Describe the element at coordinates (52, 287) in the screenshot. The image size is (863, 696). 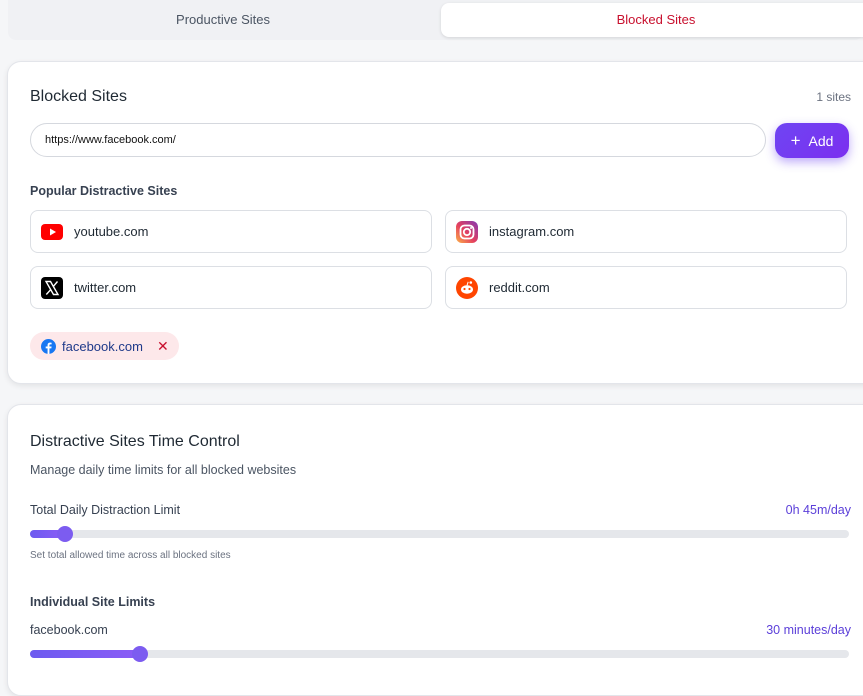
I see `x-twitter-icon` at that location.